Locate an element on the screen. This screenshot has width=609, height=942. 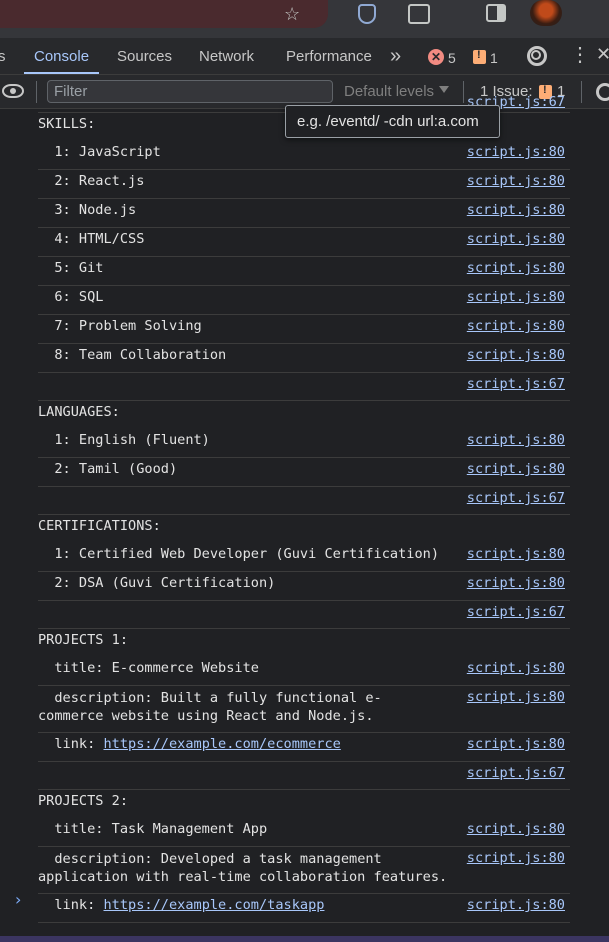
console-message-row: 5: Git script.js:80 is located at coordinates (304, 271).